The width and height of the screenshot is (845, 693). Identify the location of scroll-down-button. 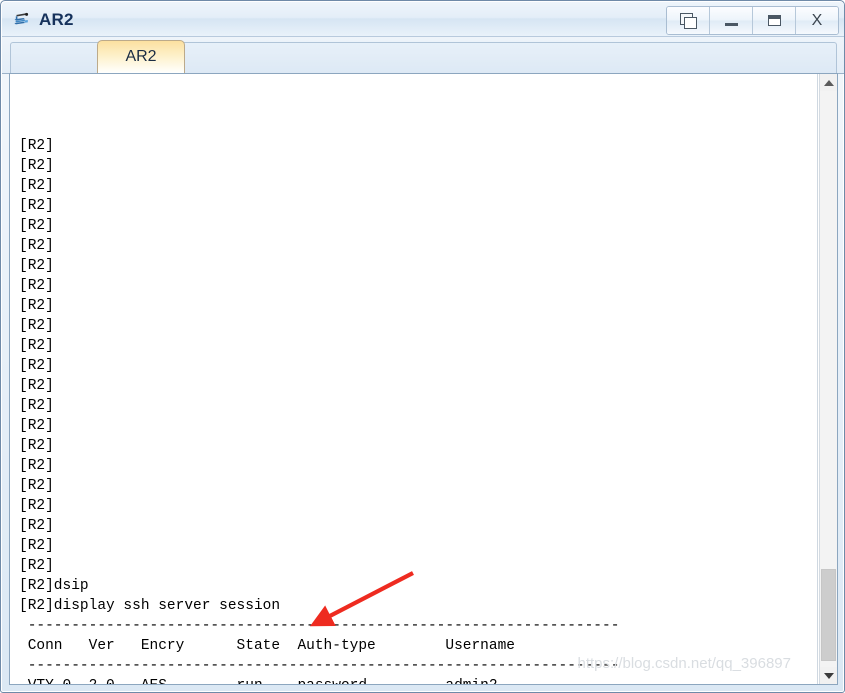
(828, 675).